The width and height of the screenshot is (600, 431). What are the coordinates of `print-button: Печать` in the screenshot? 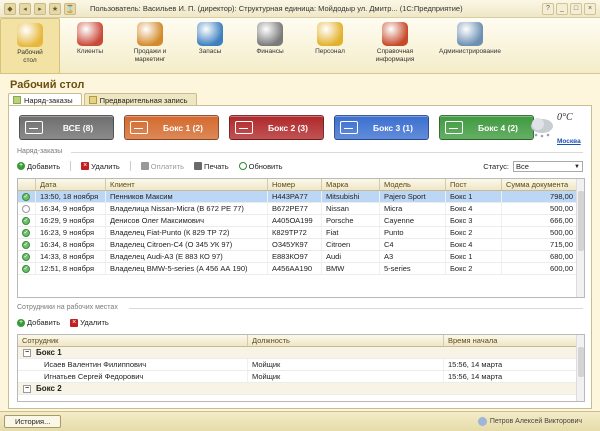 It's located at (211, 166).